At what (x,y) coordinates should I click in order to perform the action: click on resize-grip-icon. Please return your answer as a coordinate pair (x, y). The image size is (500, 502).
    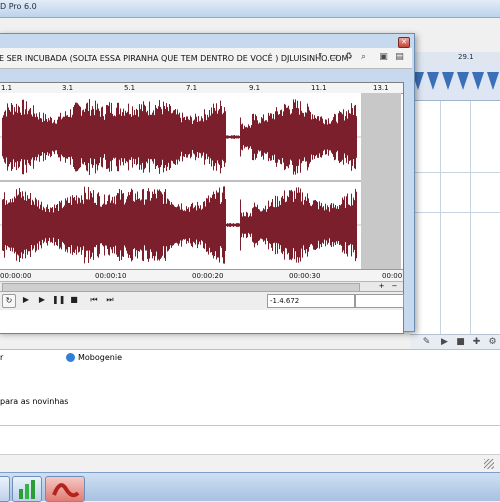
    Looking at the image, I should click on (489, 464).